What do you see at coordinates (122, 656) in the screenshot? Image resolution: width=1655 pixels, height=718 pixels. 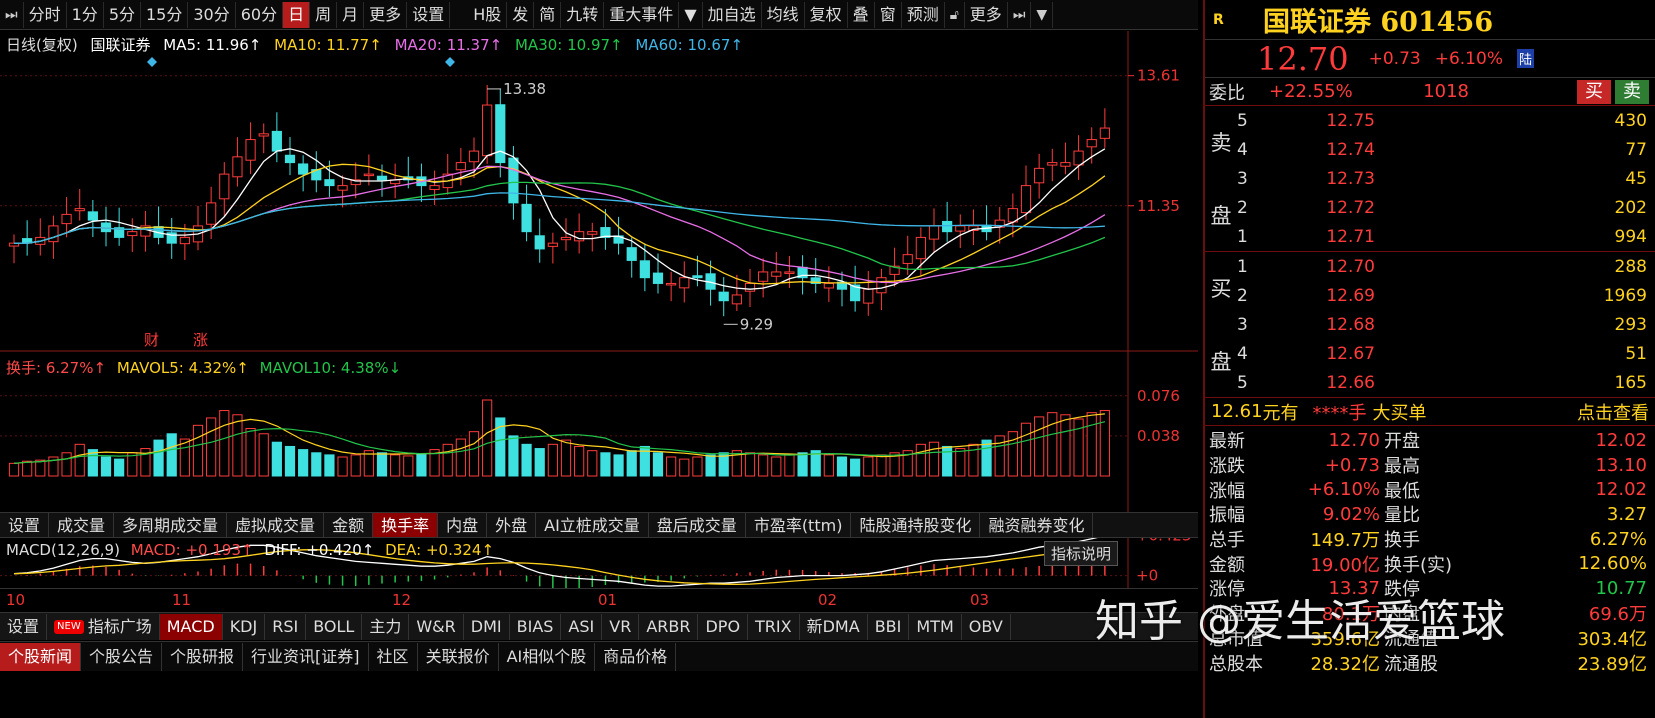 I see `news-tab: 个股公告` at bounding box center [122, 656].